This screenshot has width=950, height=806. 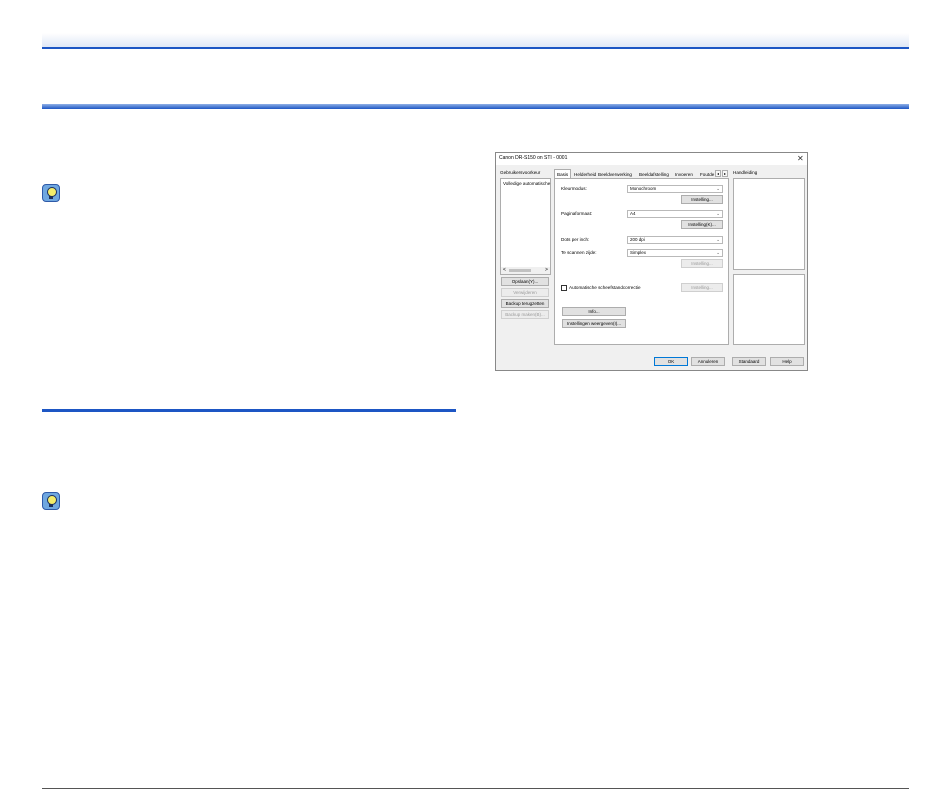 What do you see at coordinates (633, 213) in the screenshot?
I see `page-size-value: A4` at bounding box center [633, 213].